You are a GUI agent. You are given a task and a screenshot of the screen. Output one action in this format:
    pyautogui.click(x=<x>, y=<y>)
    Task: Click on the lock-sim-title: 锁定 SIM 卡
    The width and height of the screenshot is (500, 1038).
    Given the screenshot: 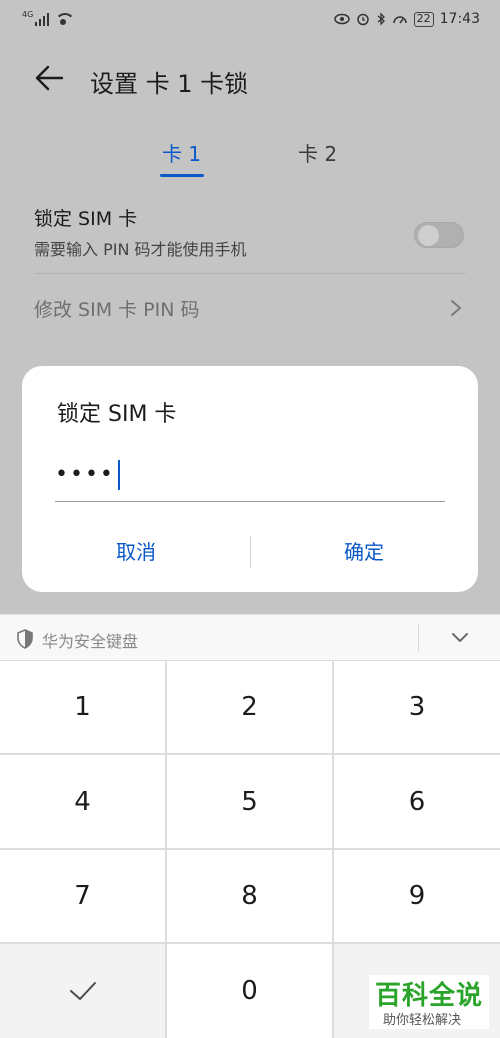 What is the action you would take?
    pyautogui.click(x=86, y=219)
    